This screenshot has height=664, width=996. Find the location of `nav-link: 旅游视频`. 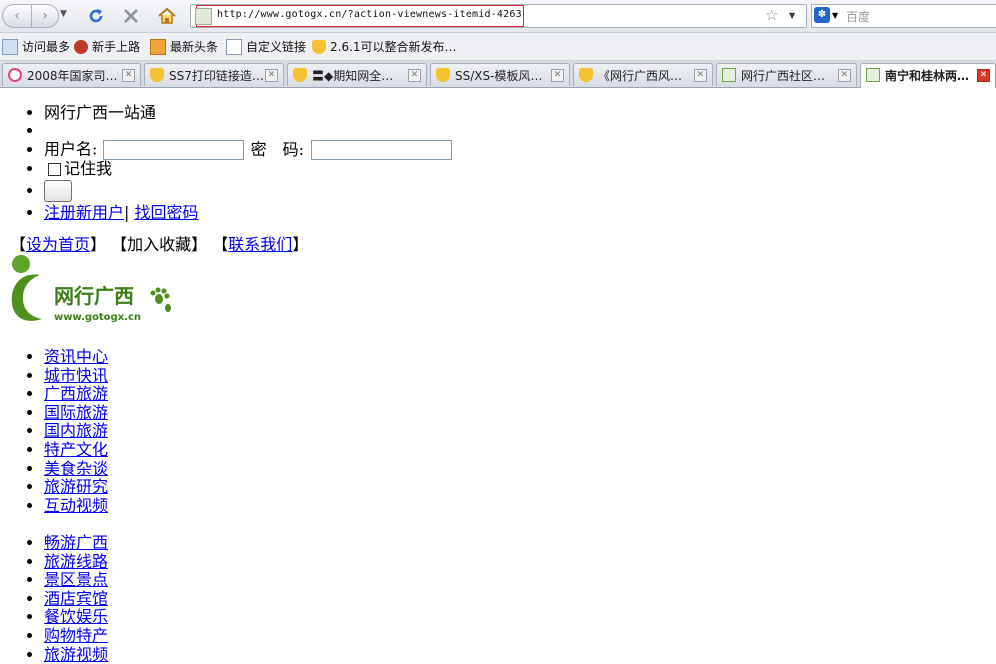

nav-link: 旅游视频 is located at coordinates (76, 654).